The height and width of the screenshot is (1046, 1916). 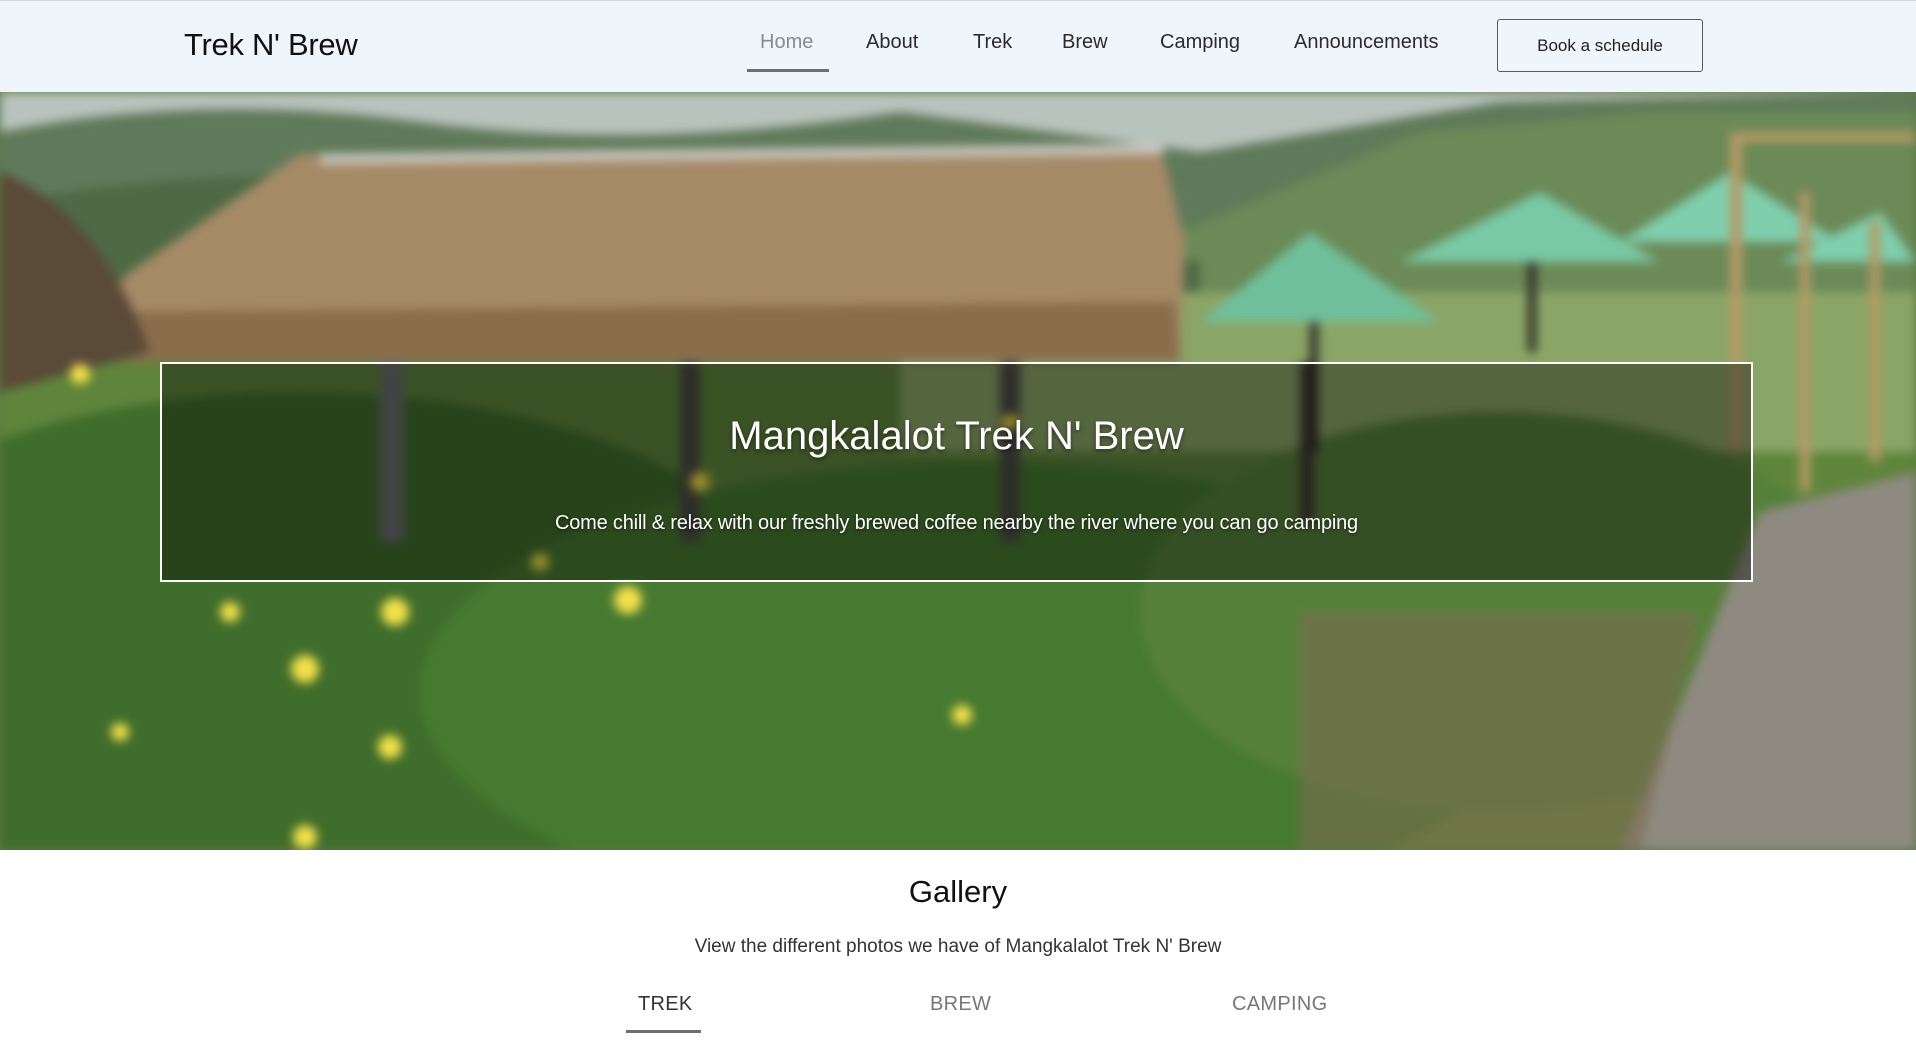 I want to click on gallery-tab-active-indicator, so click(x=663, y=1031).